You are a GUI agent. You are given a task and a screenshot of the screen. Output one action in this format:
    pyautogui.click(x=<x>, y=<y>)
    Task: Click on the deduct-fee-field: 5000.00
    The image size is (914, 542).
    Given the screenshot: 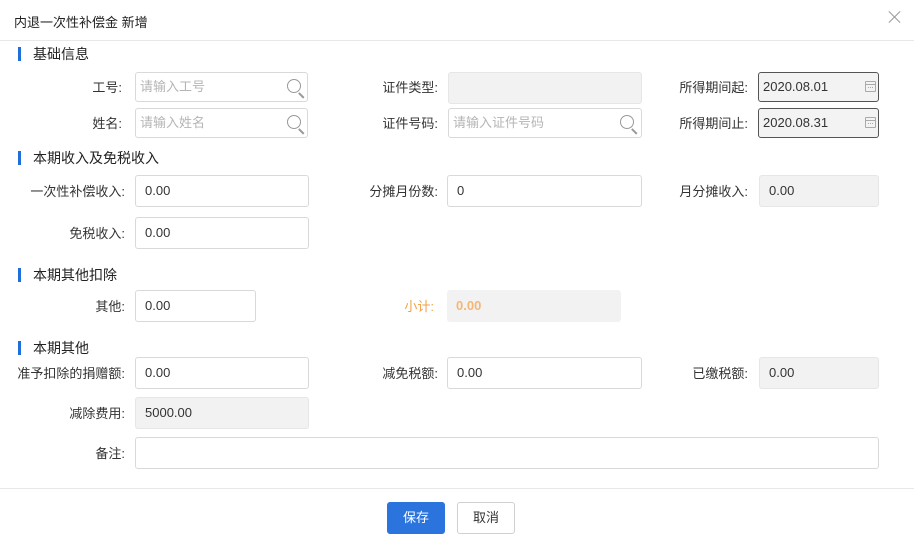 What is the action you would take?
    pyautogui.click(x=222, y=413)
    